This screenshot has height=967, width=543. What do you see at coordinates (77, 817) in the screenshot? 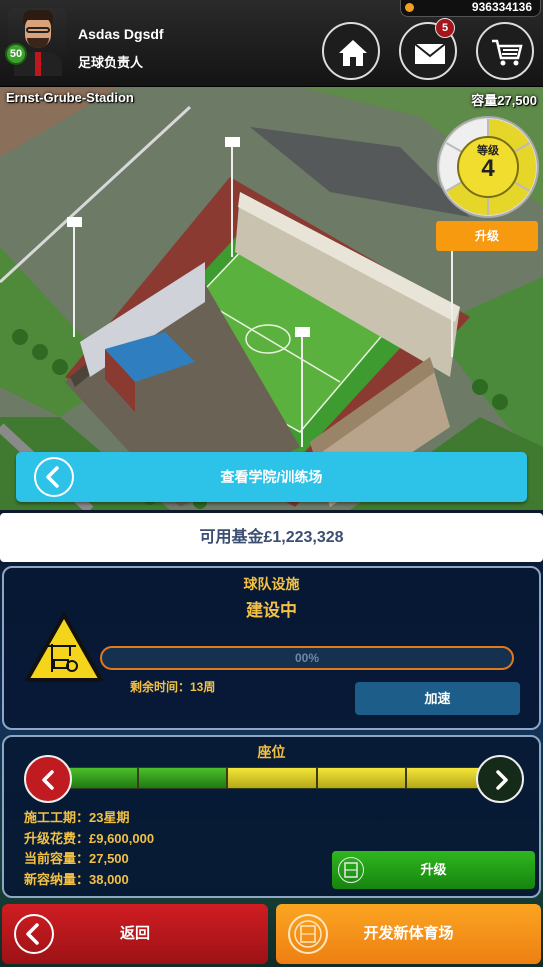
I see `construction-duration: 施工工期：23星期` at bounding box center [77, 817].